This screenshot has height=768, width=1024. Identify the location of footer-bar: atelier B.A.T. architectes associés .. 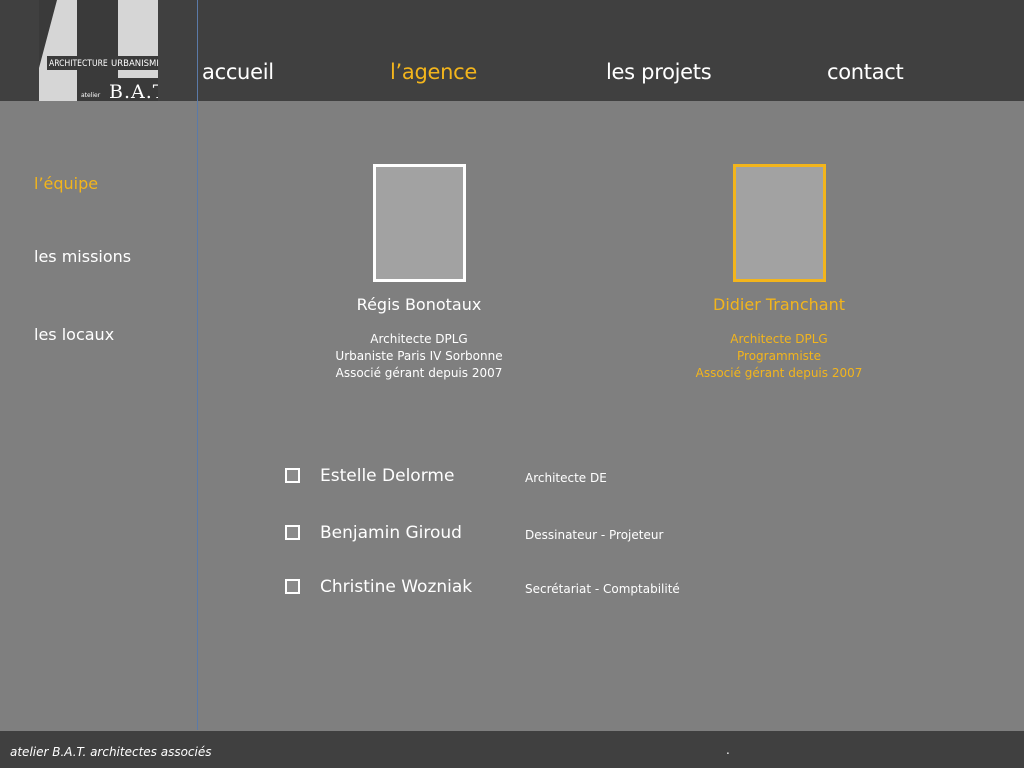
(512, 749).